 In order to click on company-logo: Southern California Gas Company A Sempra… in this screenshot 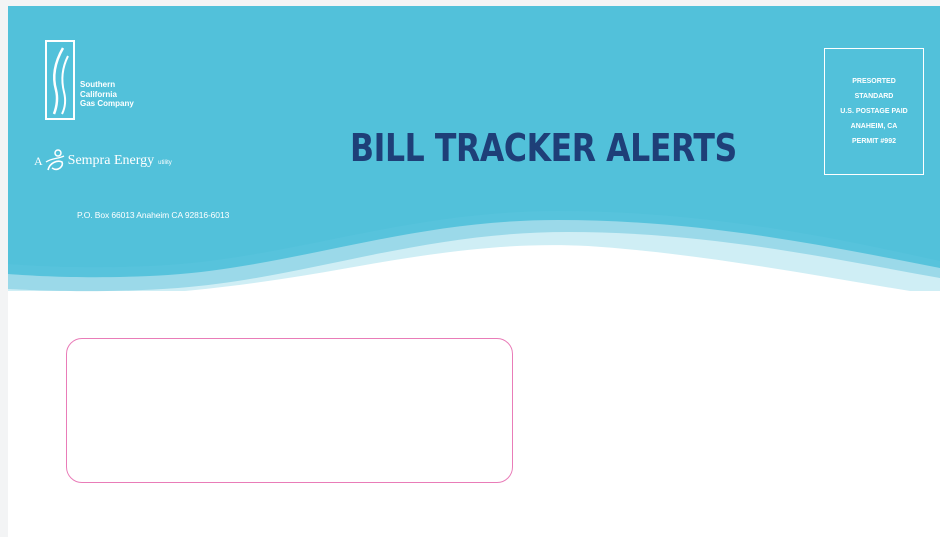, I will do `click(134, 109)`.